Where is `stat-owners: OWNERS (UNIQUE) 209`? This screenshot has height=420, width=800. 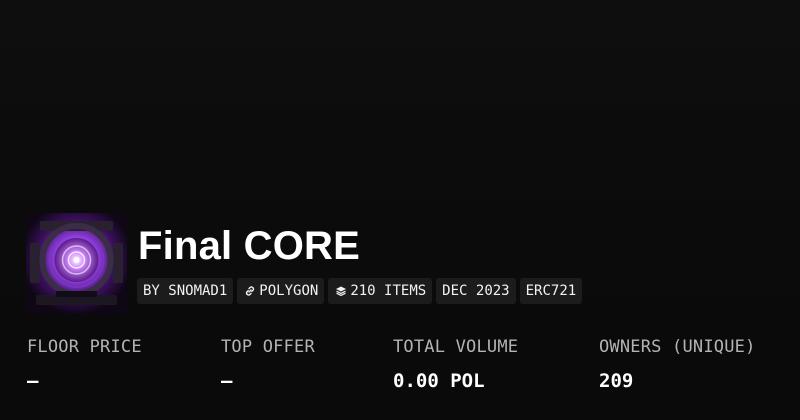 stat-owners: OWNERS (UNIQUE) 209 is located at coordinates (677, 364).